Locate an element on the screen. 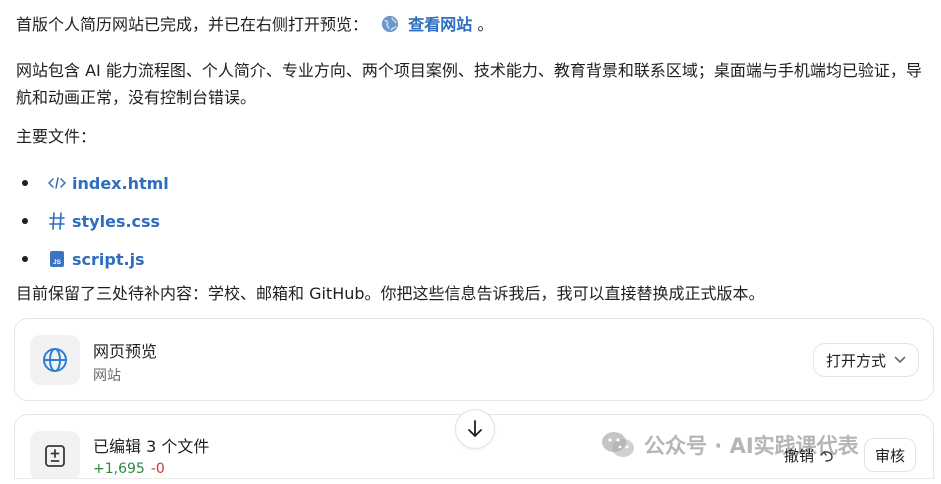  undo-button: 撤销 is located at coordinates (809, 455).